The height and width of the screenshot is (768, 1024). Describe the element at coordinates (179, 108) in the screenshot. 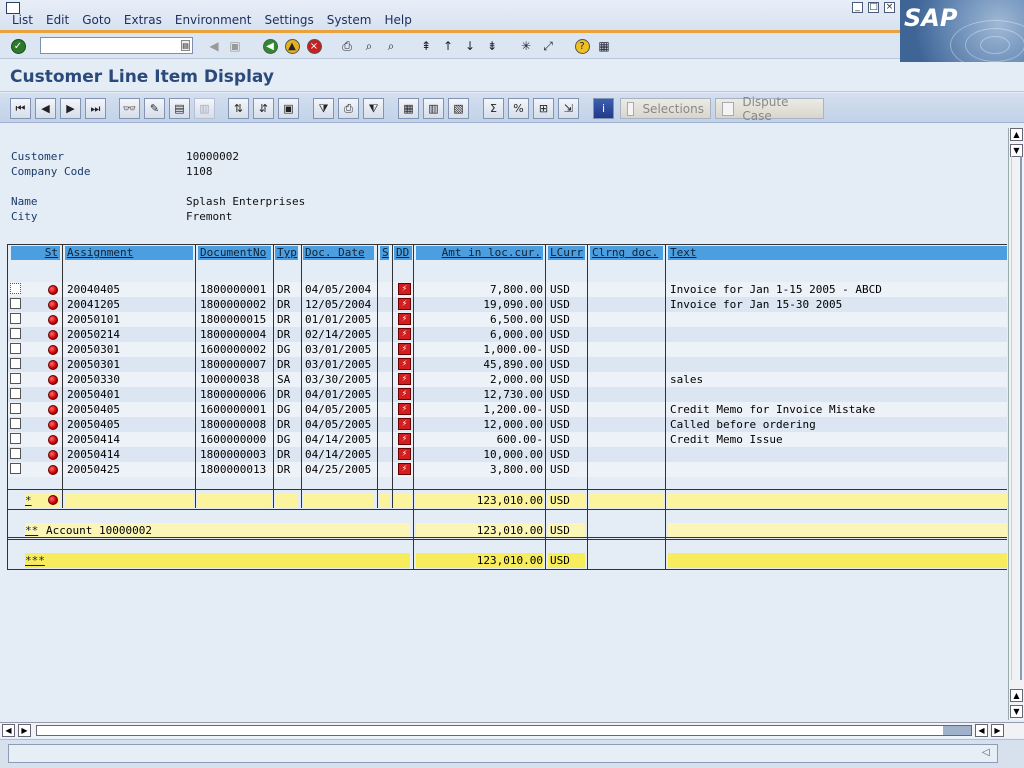

I see `select-all-icon: ▤` at that location.